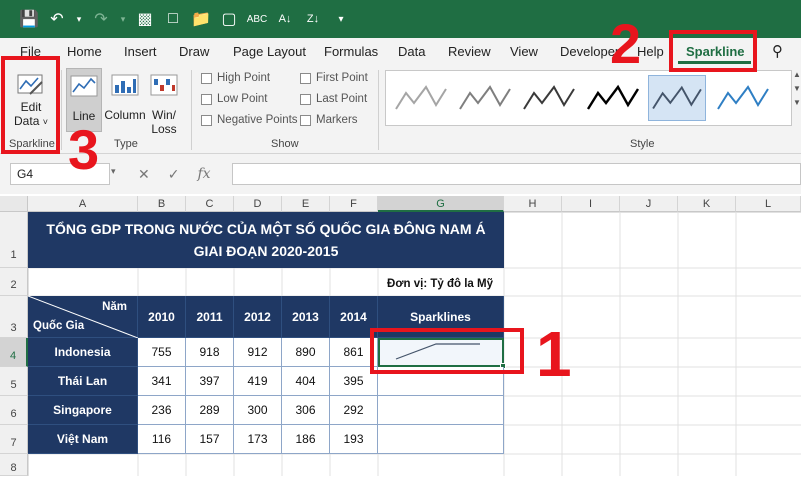 This screenshot has width=801, height=482. I want to click on sparkline-style-gallery, so click(588, 98).